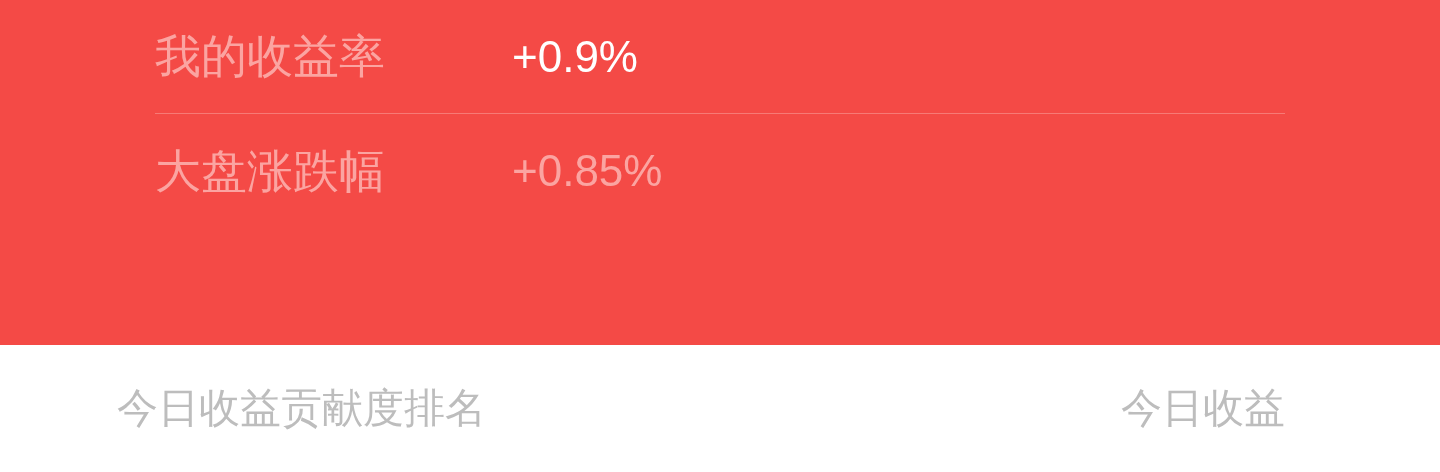 Image resolution: width=1440 pixels, height=472 pixels. What do you see at coordinates (270, 56) in the screenshot?
I see `metric-label: 我的收益率` at bounding box center [270, 56].